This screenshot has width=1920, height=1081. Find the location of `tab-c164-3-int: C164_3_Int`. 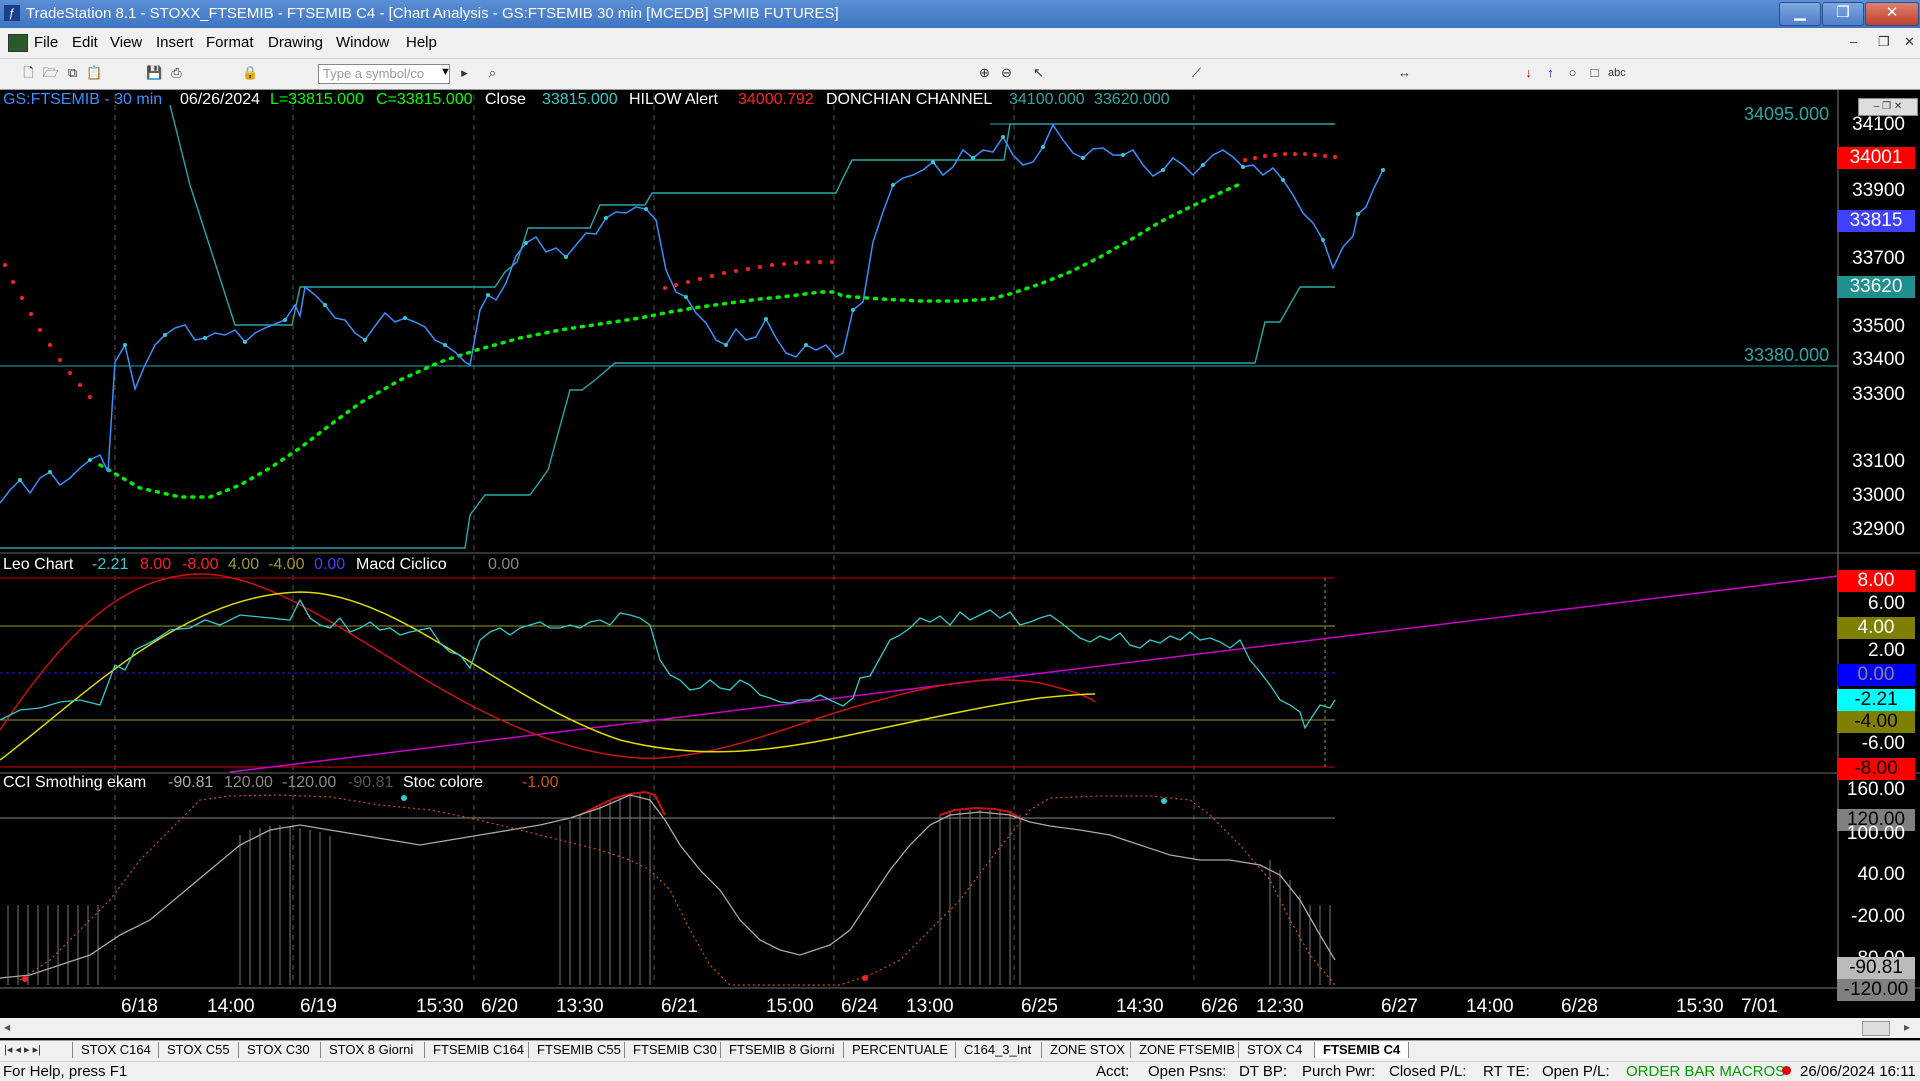

tab-c164-3-int: C164_3_Int is located at coordinates (997, 1050).